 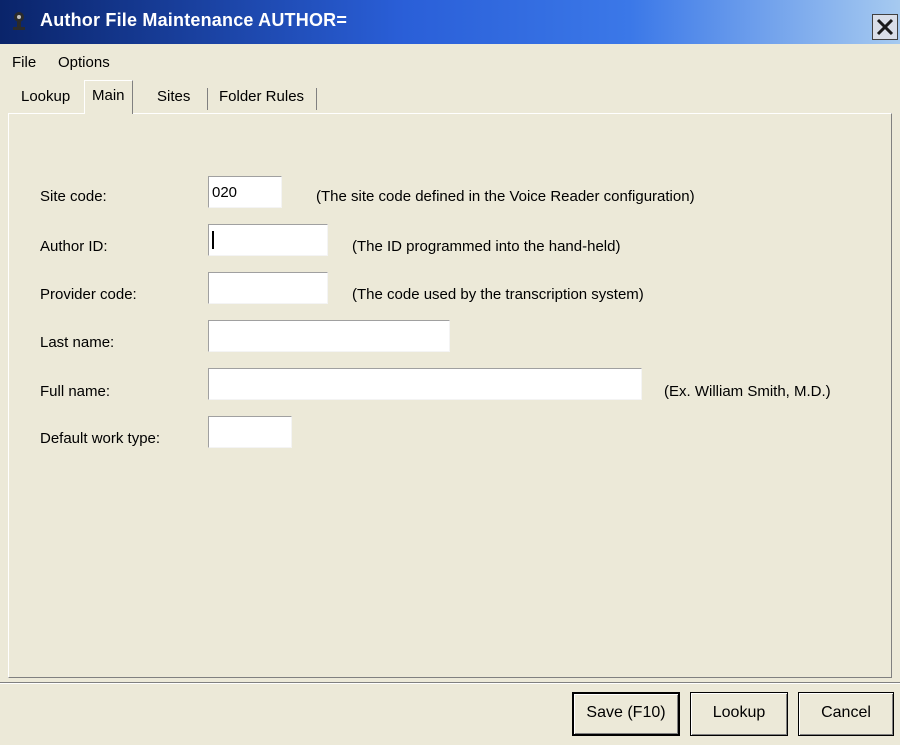 I want to click on provider-code-input, so click(x=268, y=288).